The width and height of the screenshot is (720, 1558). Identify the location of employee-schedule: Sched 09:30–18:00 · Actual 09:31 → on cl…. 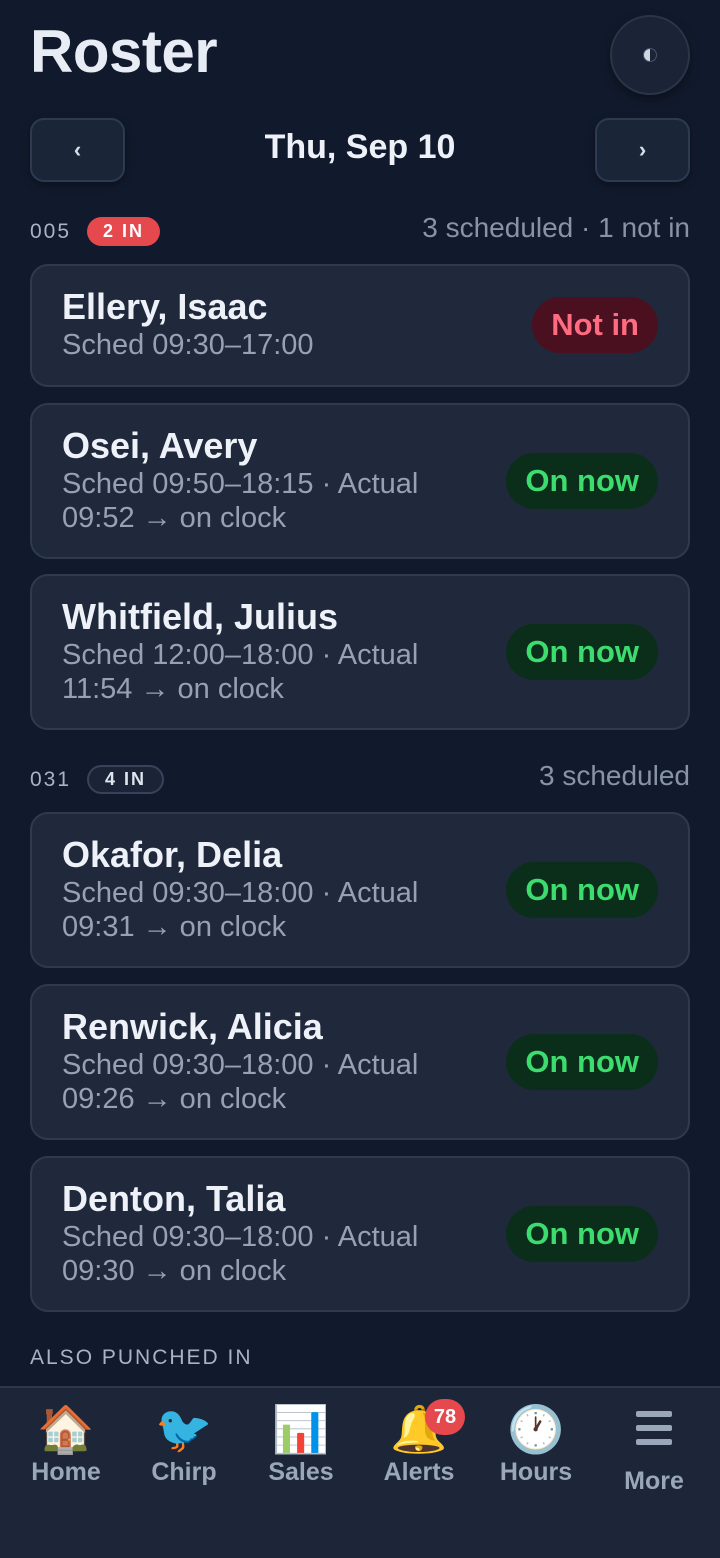
(240, 910).